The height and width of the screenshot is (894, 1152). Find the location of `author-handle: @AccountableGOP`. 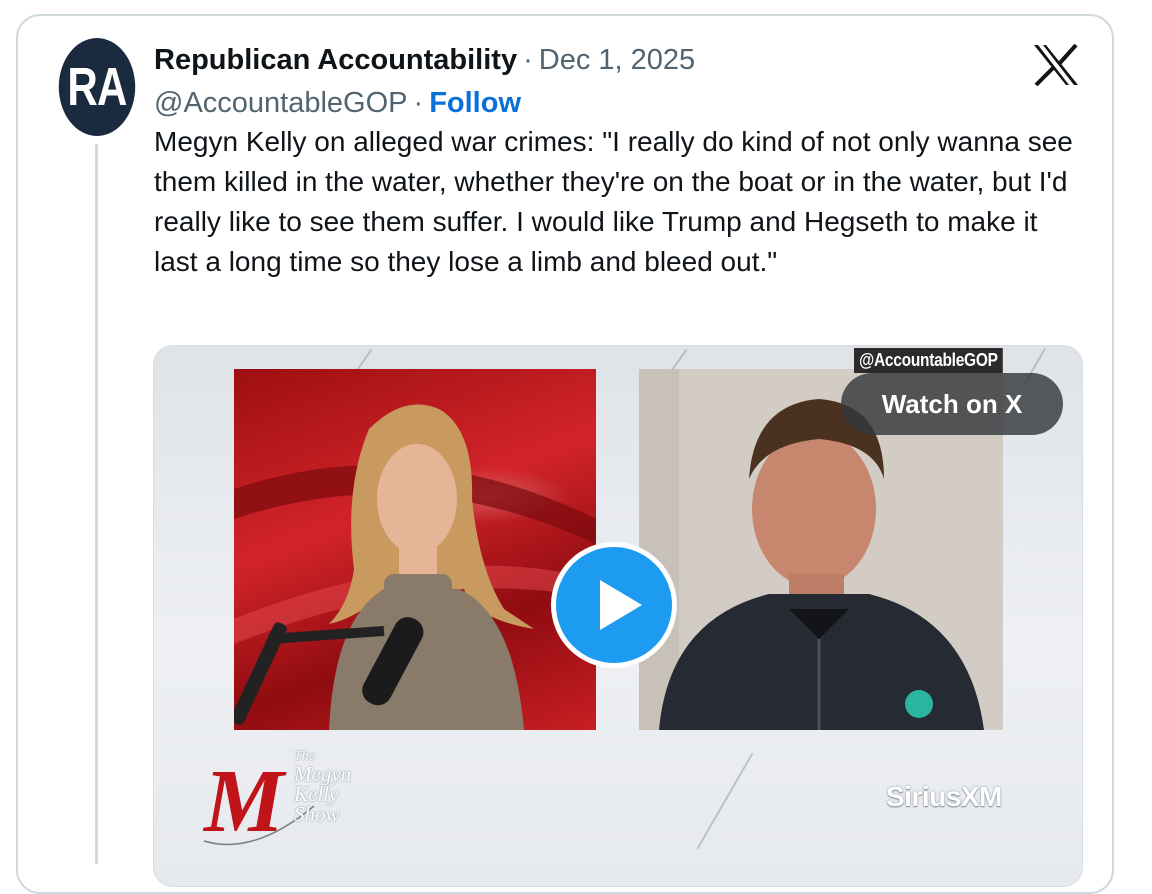

author-handle: @AccountableGOP is located at coordinates (281, 103).